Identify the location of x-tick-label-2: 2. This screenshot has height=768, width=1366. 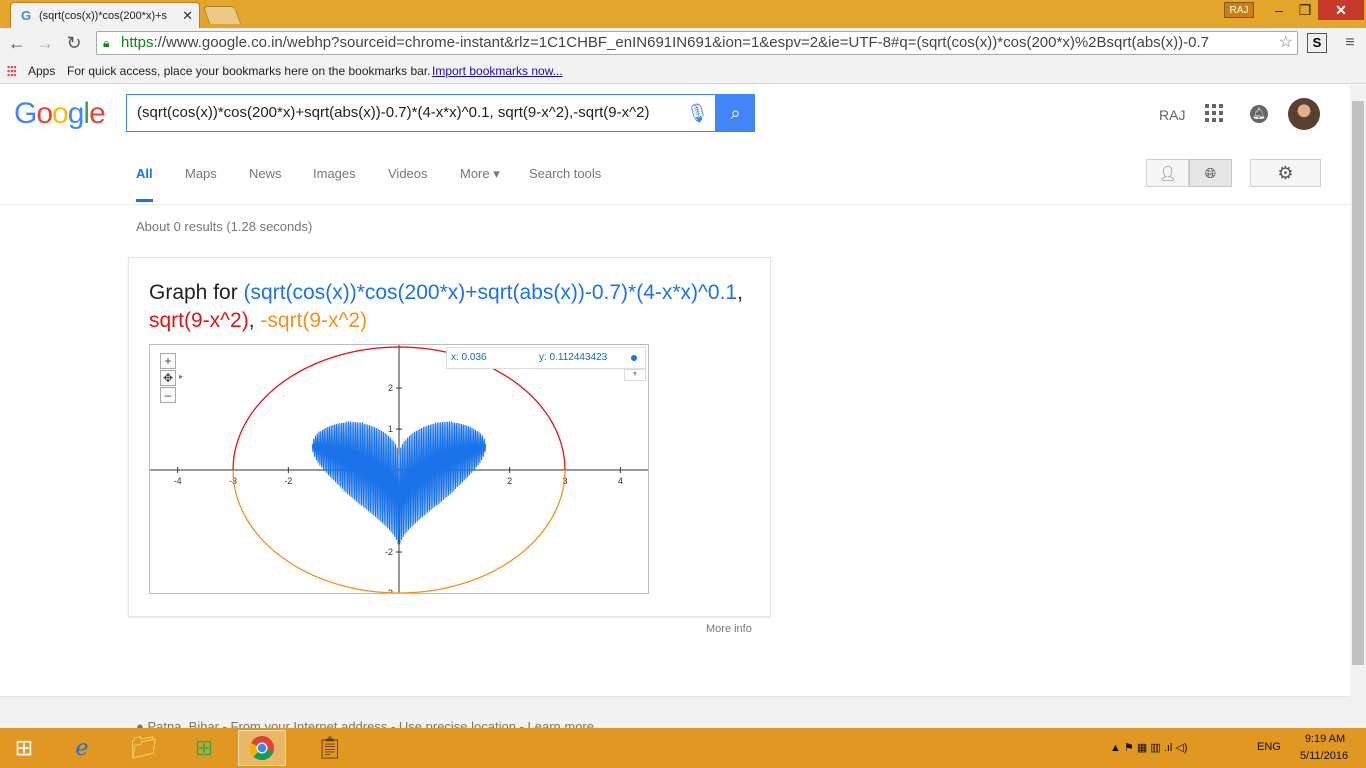
(509, 481).